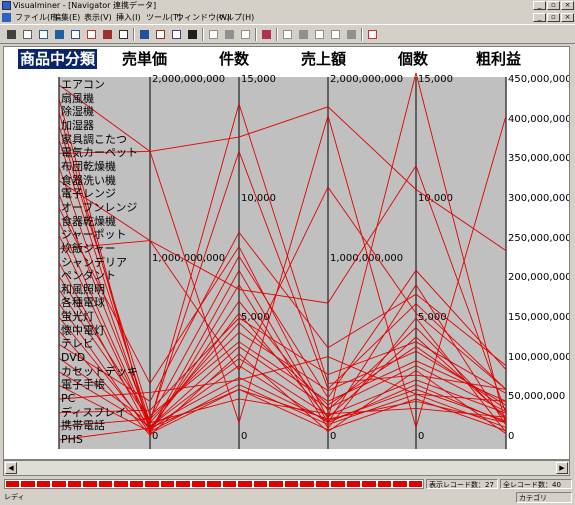 This screenshot has width=575, height=505. I want to click on category-label: 電気カーペット, so click(99, 152).